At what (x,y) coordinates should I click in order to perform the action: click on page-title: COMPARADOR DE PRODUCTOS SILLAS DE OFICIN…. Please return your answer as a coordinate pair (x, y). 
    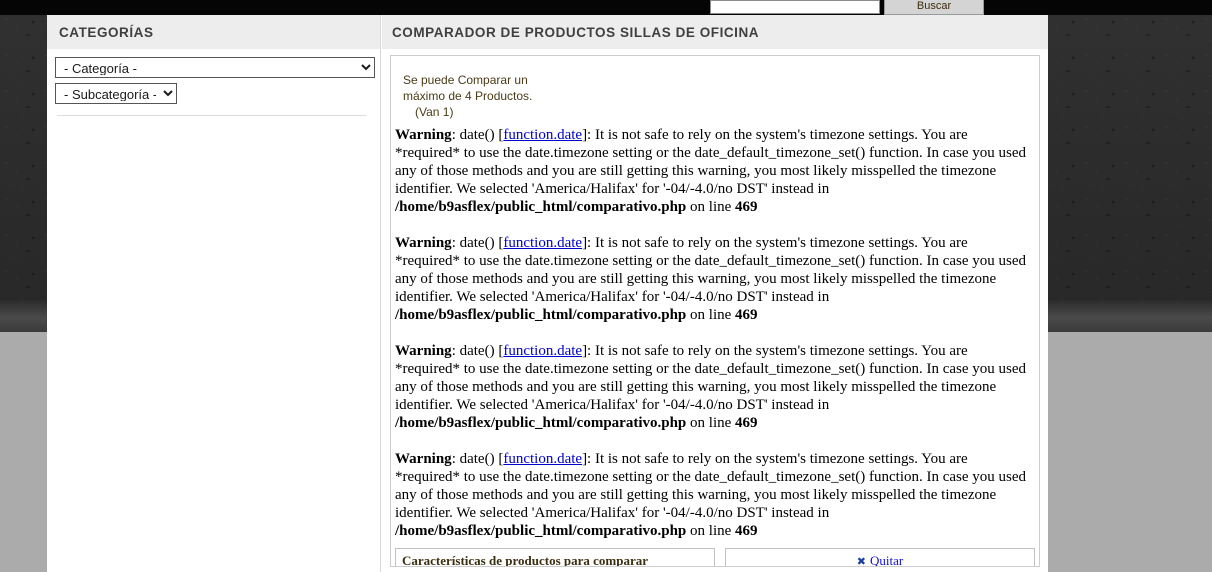
    Looking at the image, I should click on (715, 32).